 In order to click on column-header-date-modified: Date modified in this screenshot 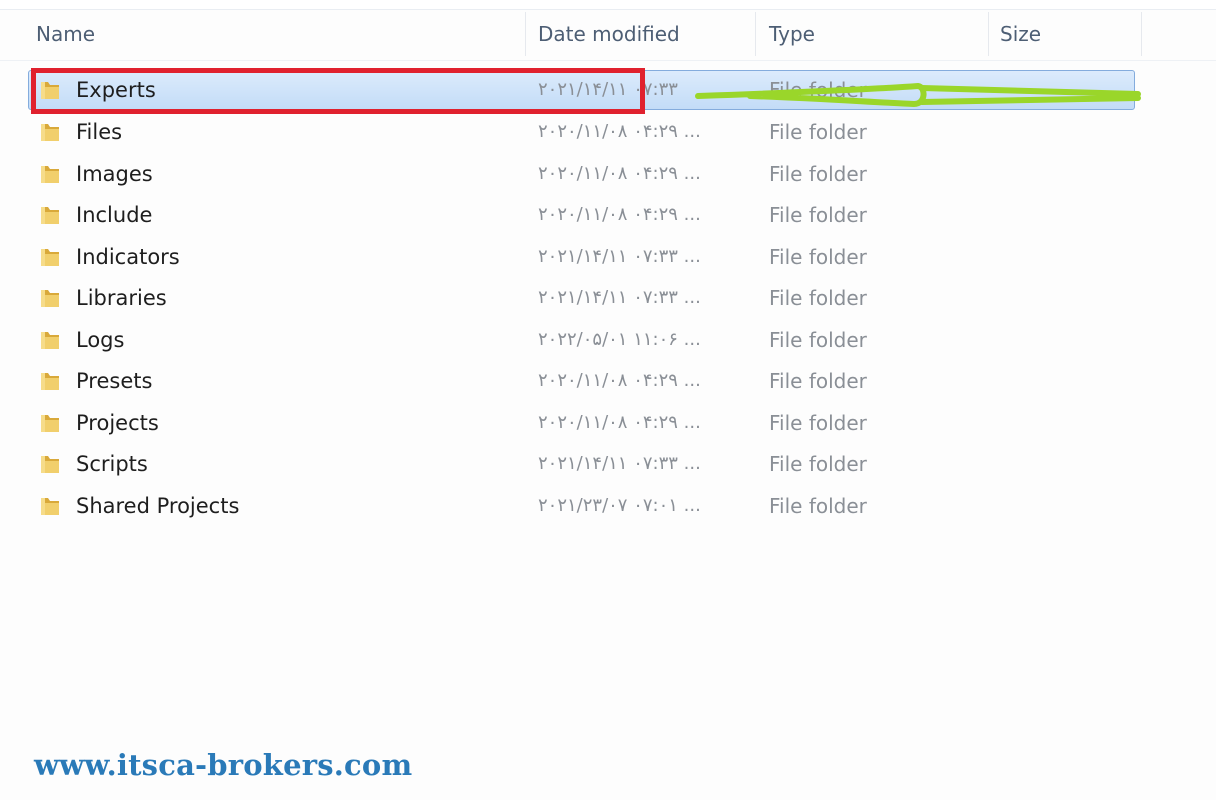, I will do `click(609, 35)`.